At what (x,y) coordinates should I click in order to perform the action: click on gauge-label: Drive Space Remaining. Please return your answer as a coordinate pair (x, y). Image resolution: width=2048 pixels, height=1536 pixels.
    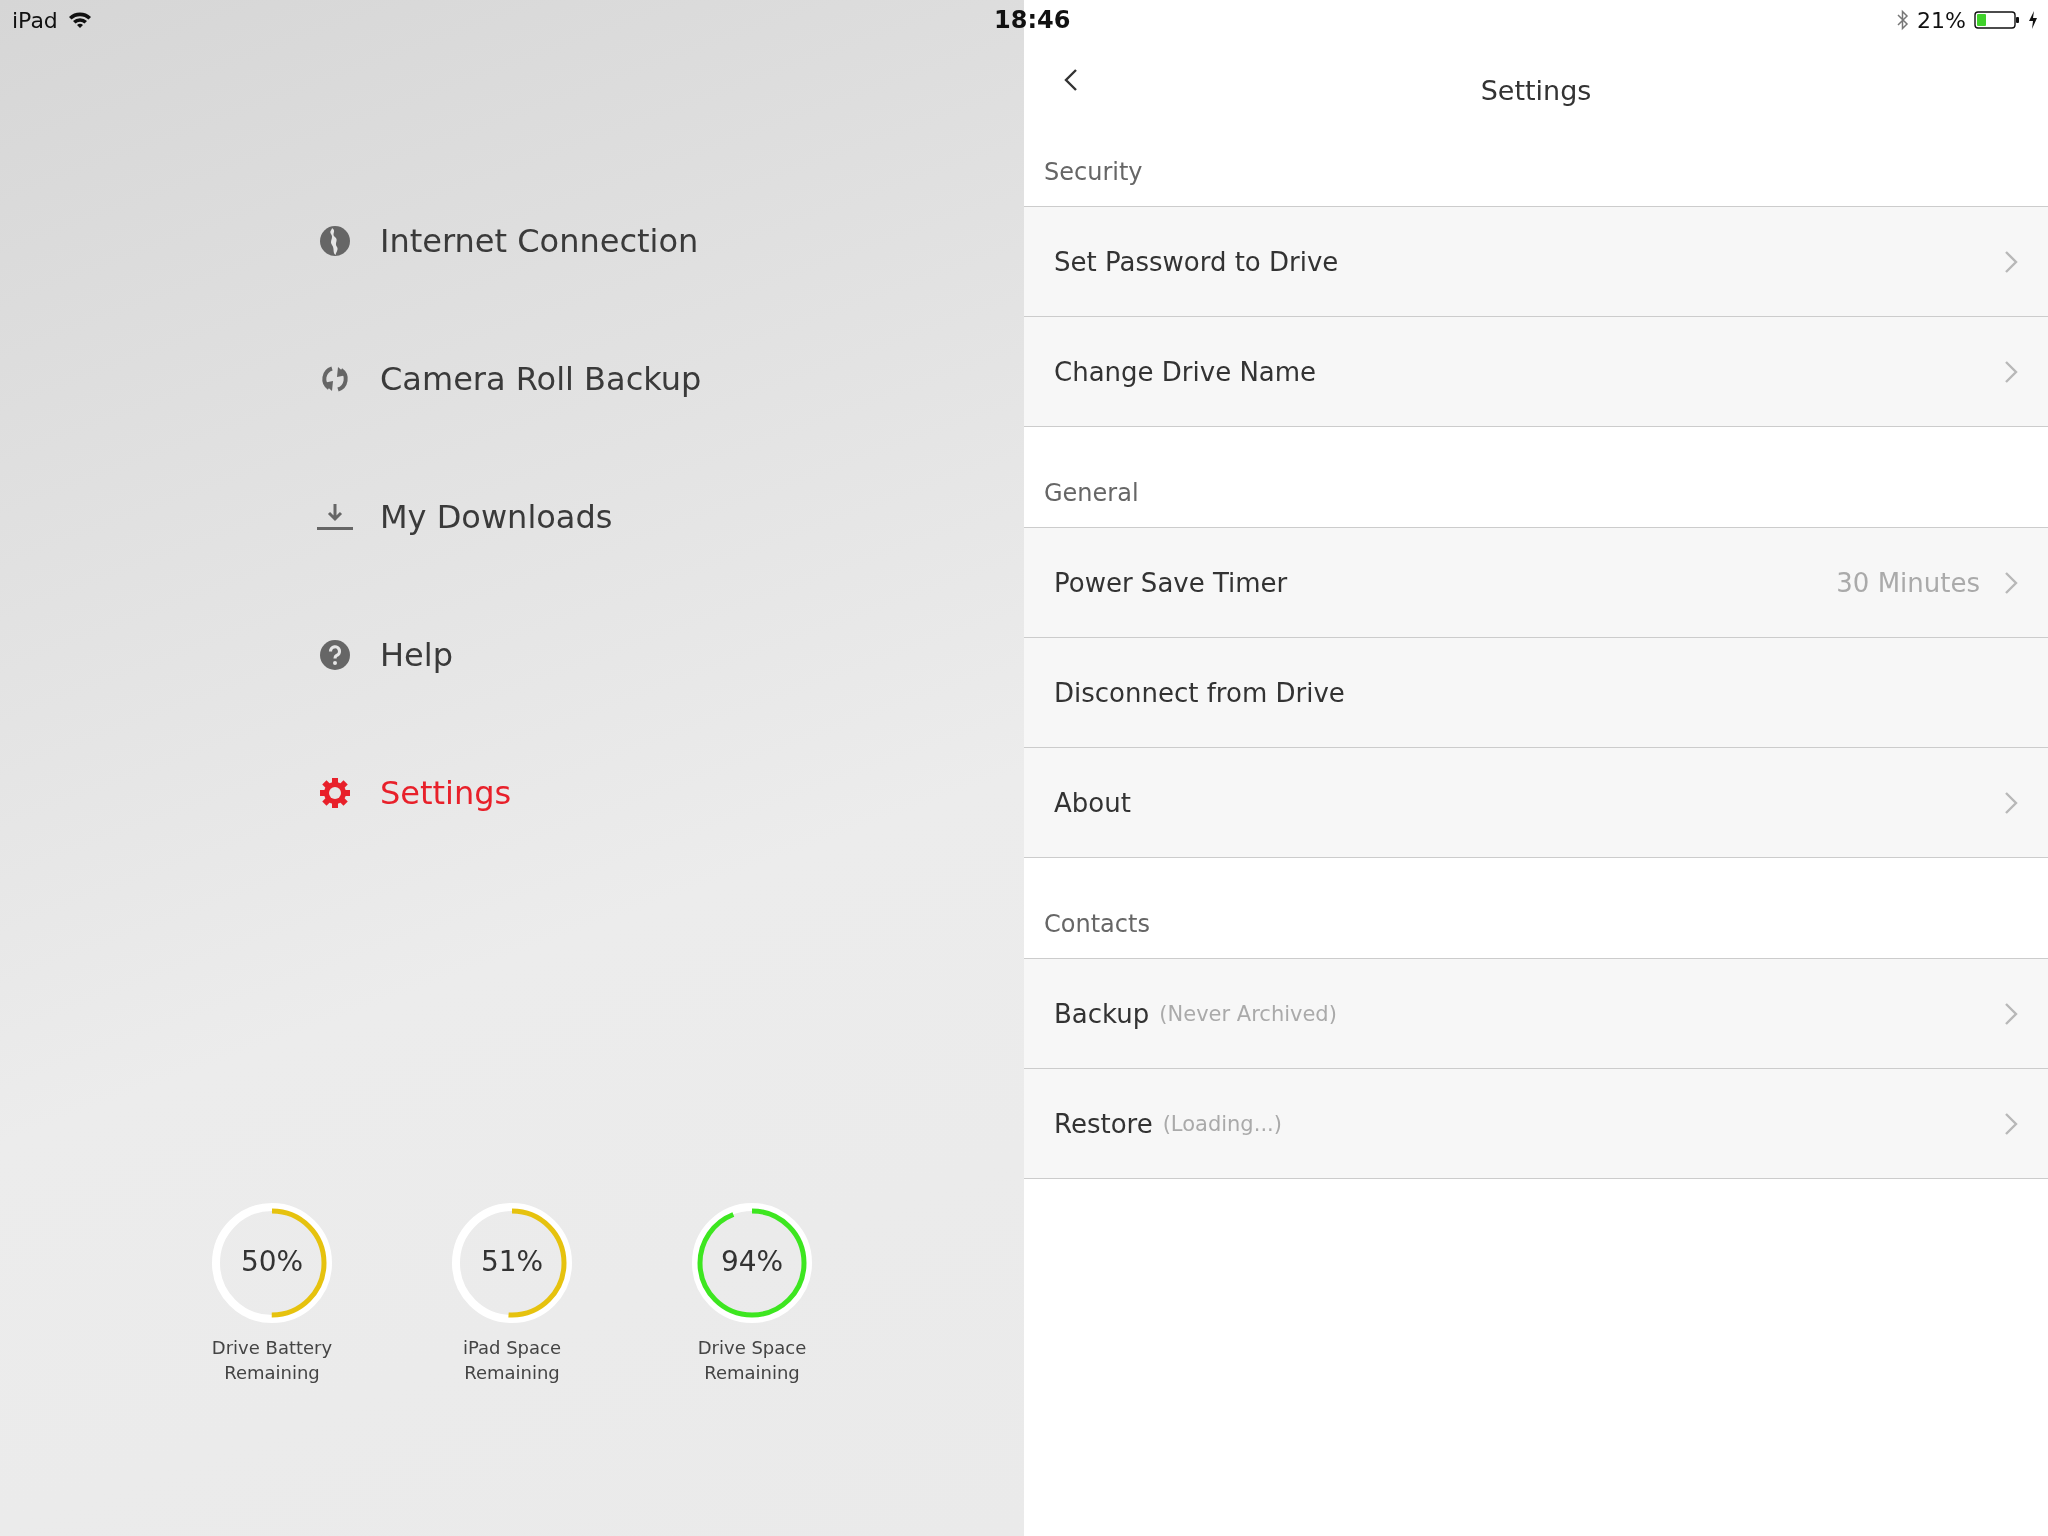
    Looking at the image, I should click on (752, 1360).